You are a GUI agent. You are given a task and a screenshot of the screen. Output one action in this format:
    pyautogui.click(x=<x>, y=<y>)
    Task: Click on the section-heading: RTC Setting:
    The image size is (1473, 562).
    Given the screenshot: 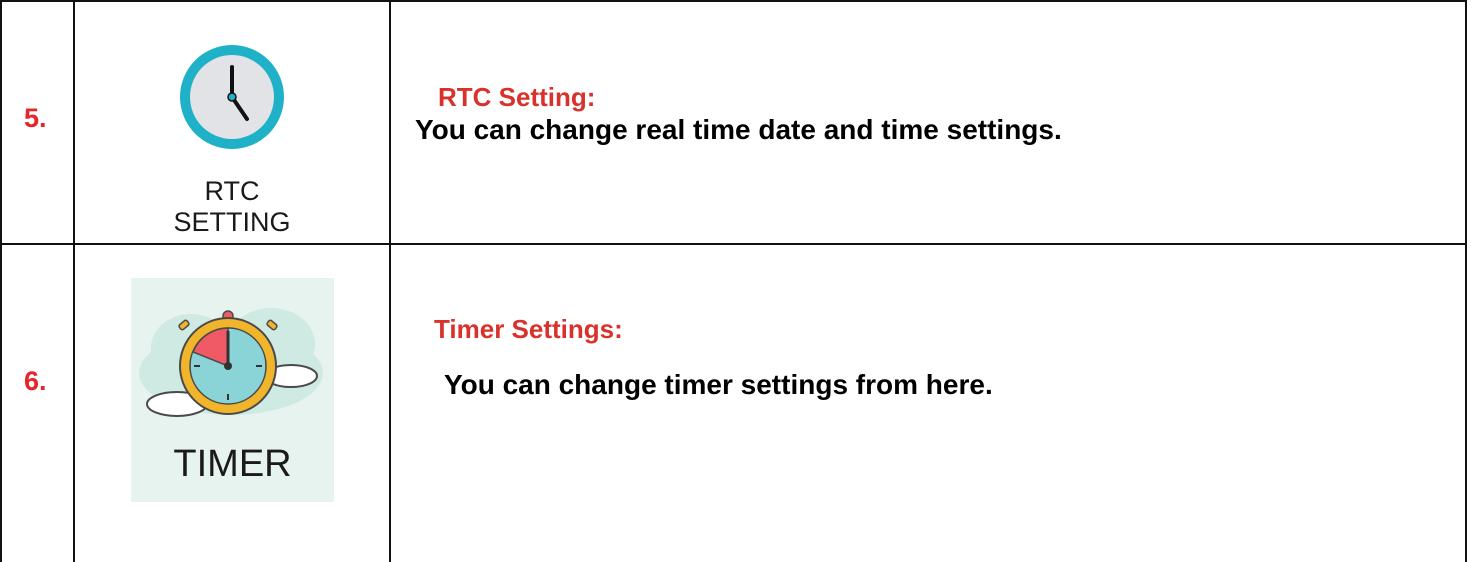 What is the action you would take?
    pyautogui.click(x=517, y=97)
    